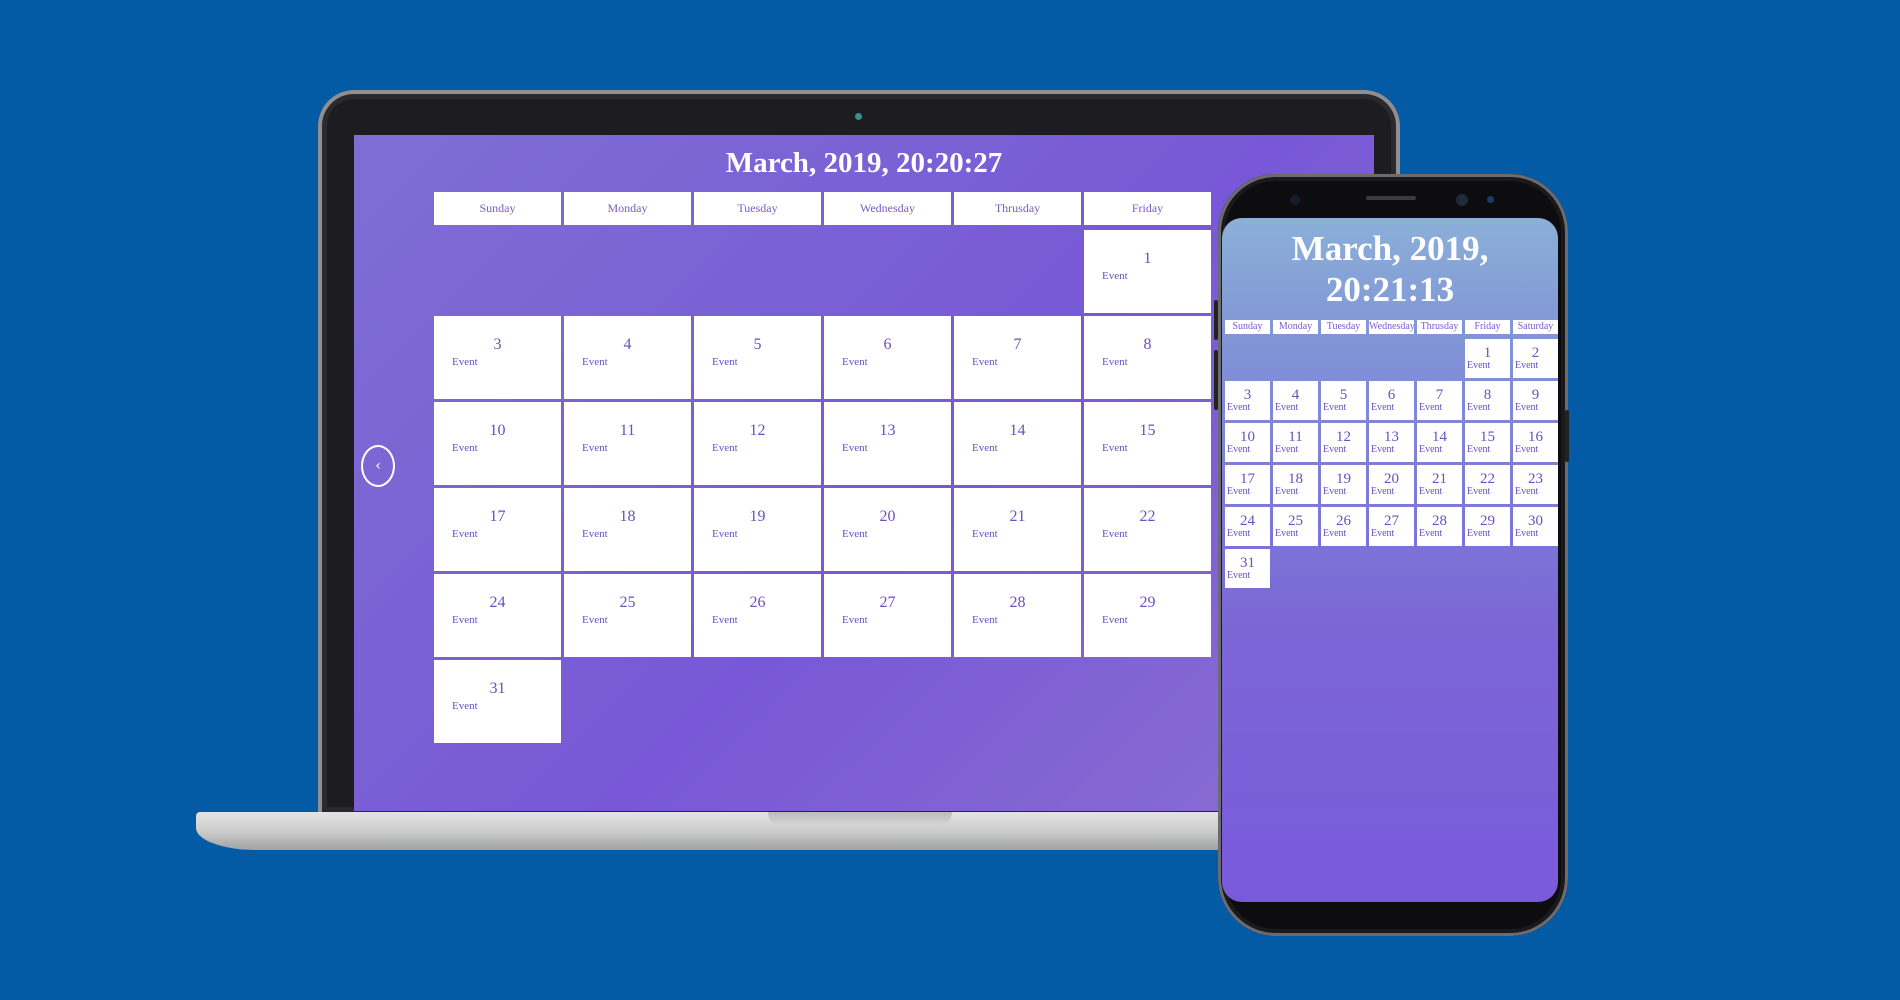  What do you see at coordinates (1535, 442) in the screenshot?
I see `day-cell: 16 Event` at bounding box center [1535, 442].